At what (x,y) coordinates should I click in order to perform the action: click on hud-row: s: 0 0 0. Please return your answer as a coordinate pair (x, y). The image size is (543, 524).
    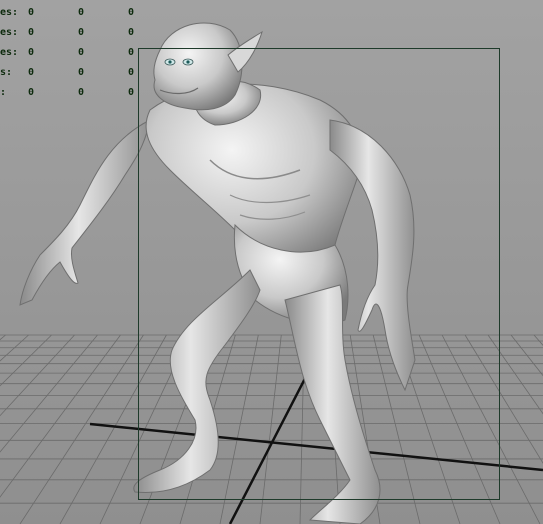
    Looking at the image, I should click on (75, 73).